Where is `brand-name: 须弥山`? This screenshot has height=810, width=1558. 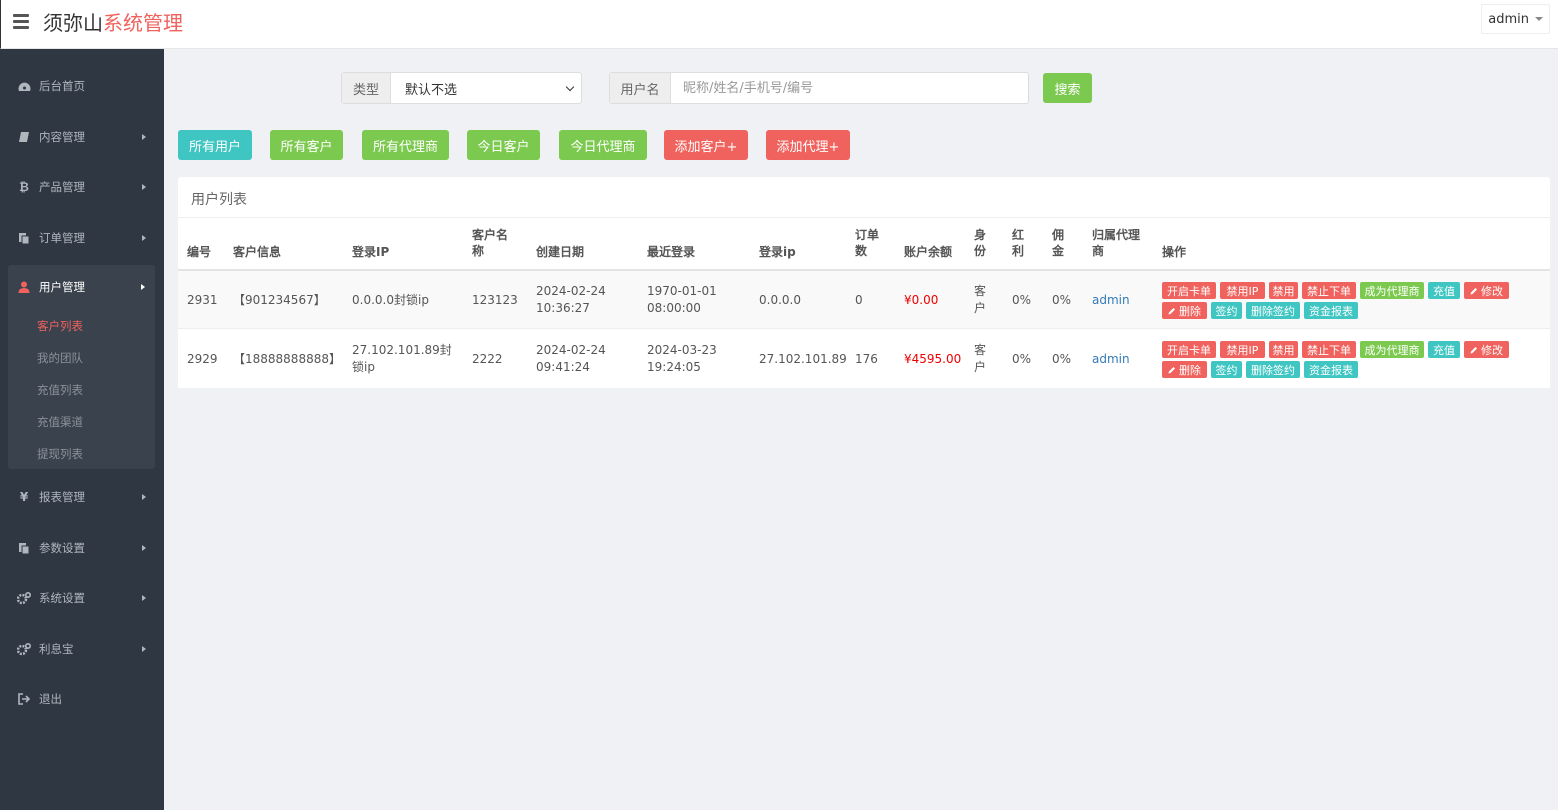 brand-name: 须弥山 is located at coordinates (73, 23).